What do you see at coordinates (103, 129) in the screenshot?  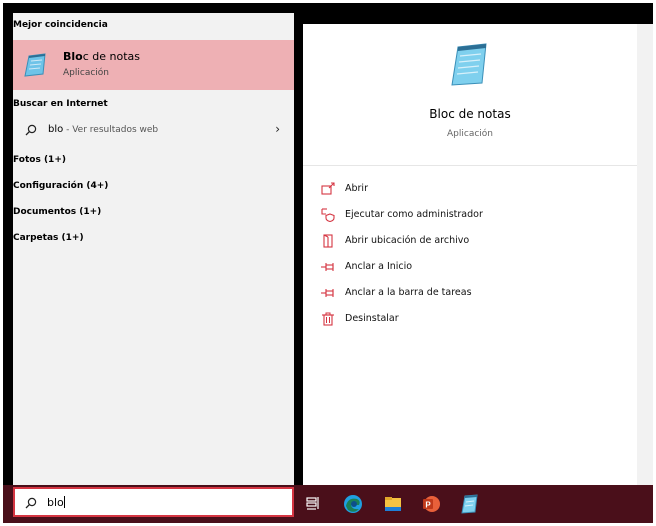 I see `web-result-text: blo - Ver resultados web` at bounding box center [103, 129].